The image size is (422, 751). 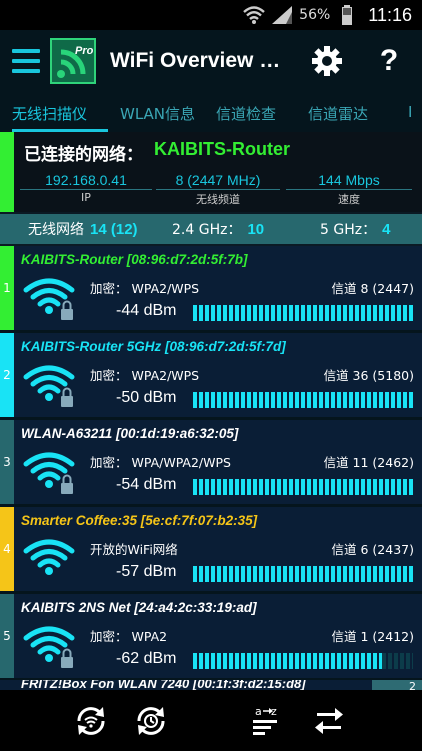 What do you see at coordinates (348, 230) in the screenshot?
I see `summary-5ghz-label: 5 GHz：` at bounding box center [348, 230].